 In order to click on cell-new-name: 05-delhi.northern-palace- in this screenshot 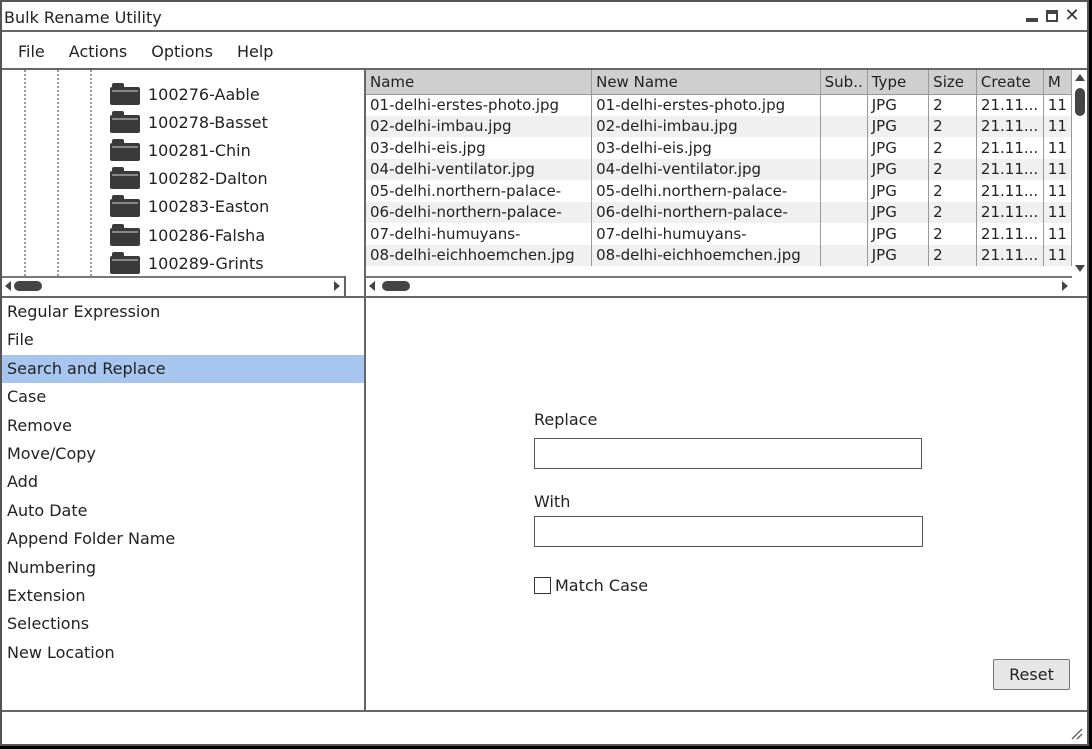, I will do `click(706, 191)`.